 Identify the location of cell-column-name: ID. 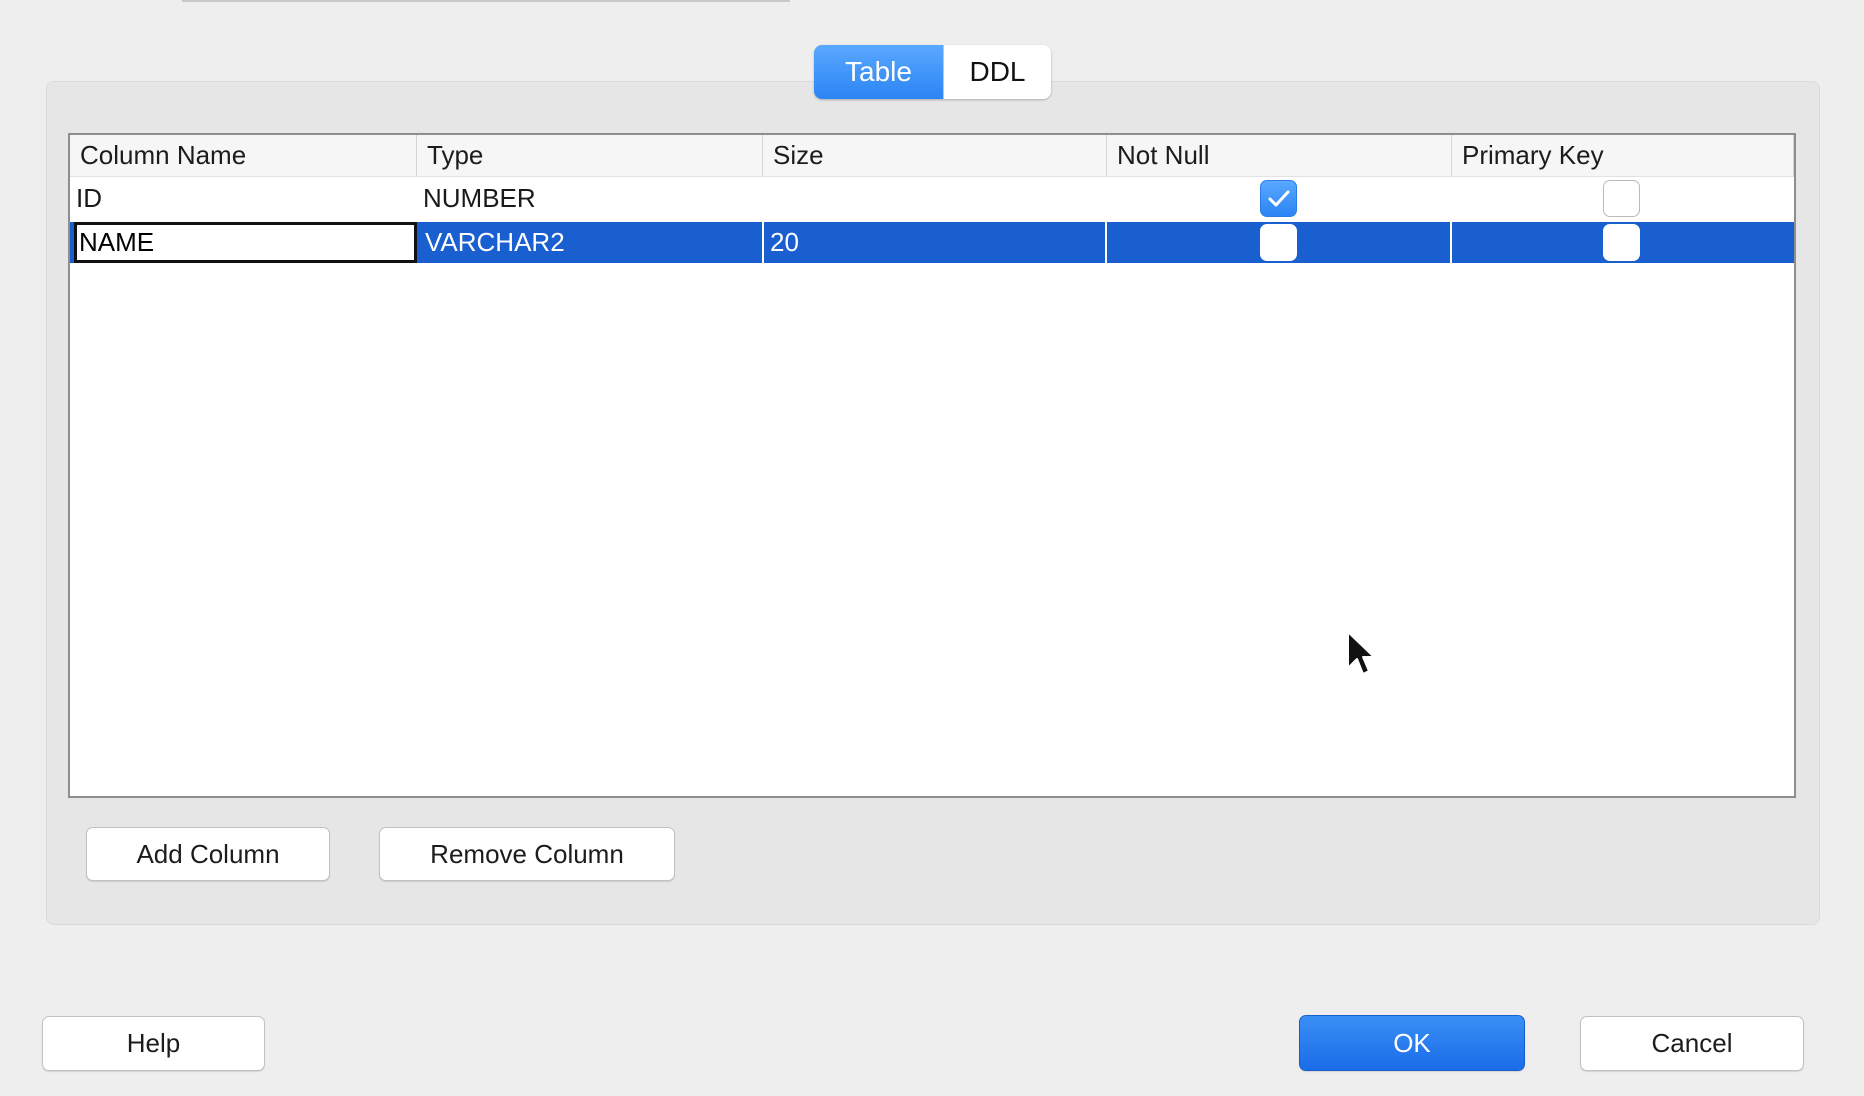
(243, 198).